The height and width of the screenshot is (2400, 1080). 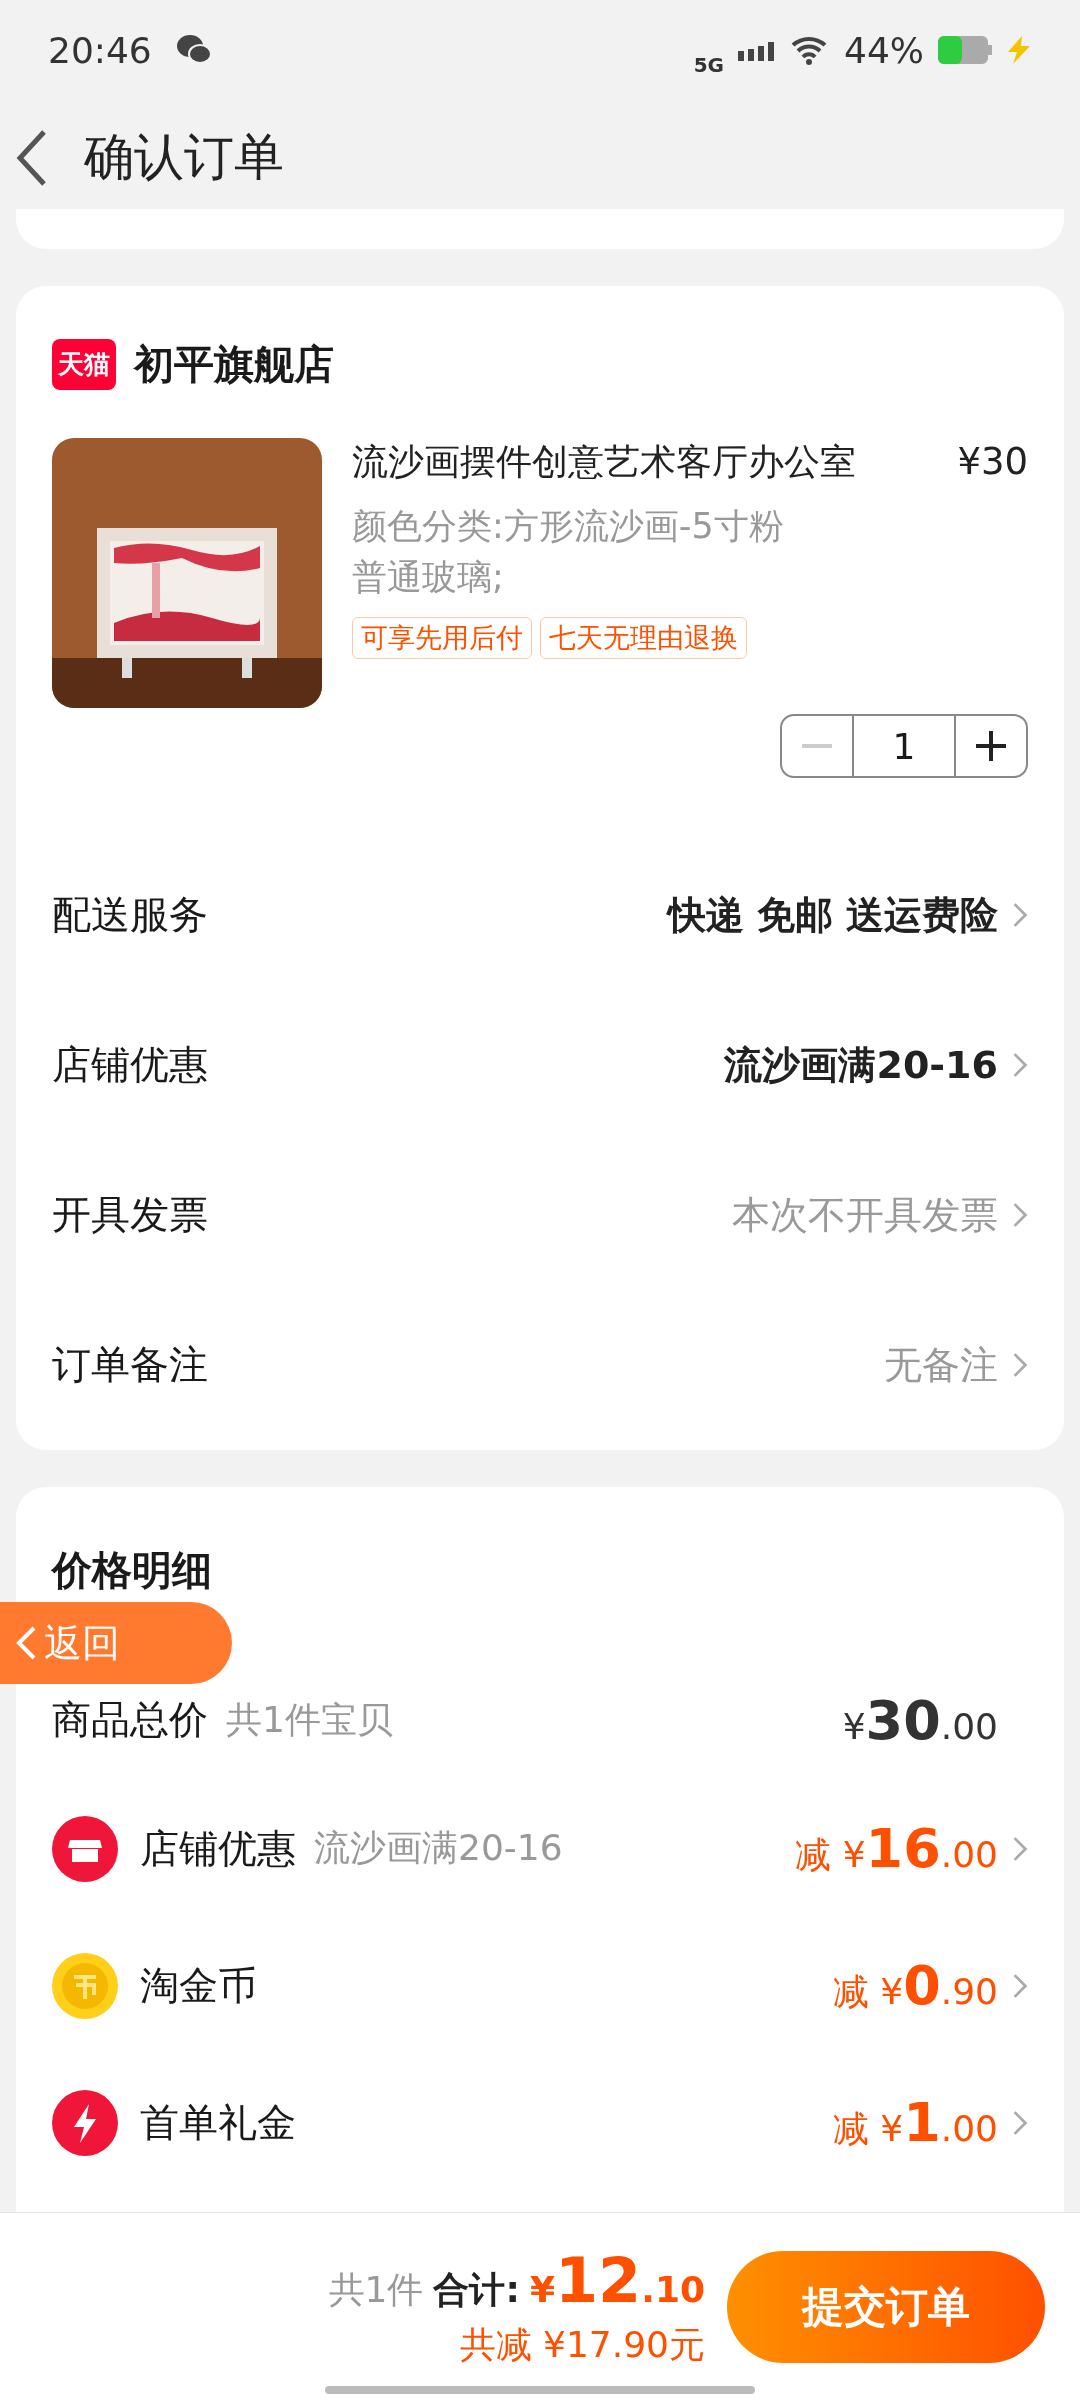 I want to click on discount-amount: 减 ¥0.90, so click(x=915, y=1985).